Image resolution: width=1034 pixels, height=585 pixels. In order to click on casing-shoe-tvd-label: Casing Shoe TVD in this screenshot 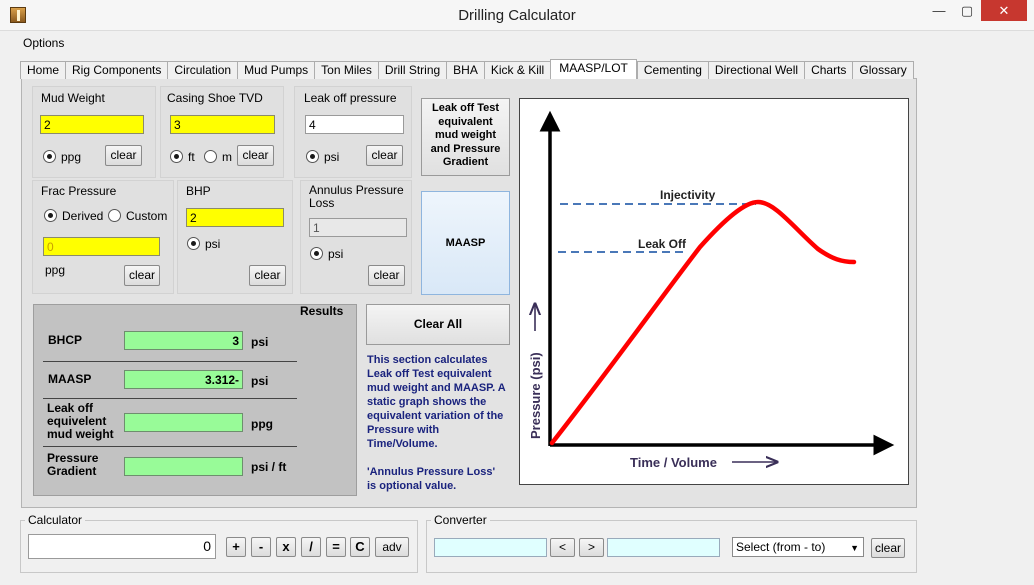, I will do `click(215, 98)`.